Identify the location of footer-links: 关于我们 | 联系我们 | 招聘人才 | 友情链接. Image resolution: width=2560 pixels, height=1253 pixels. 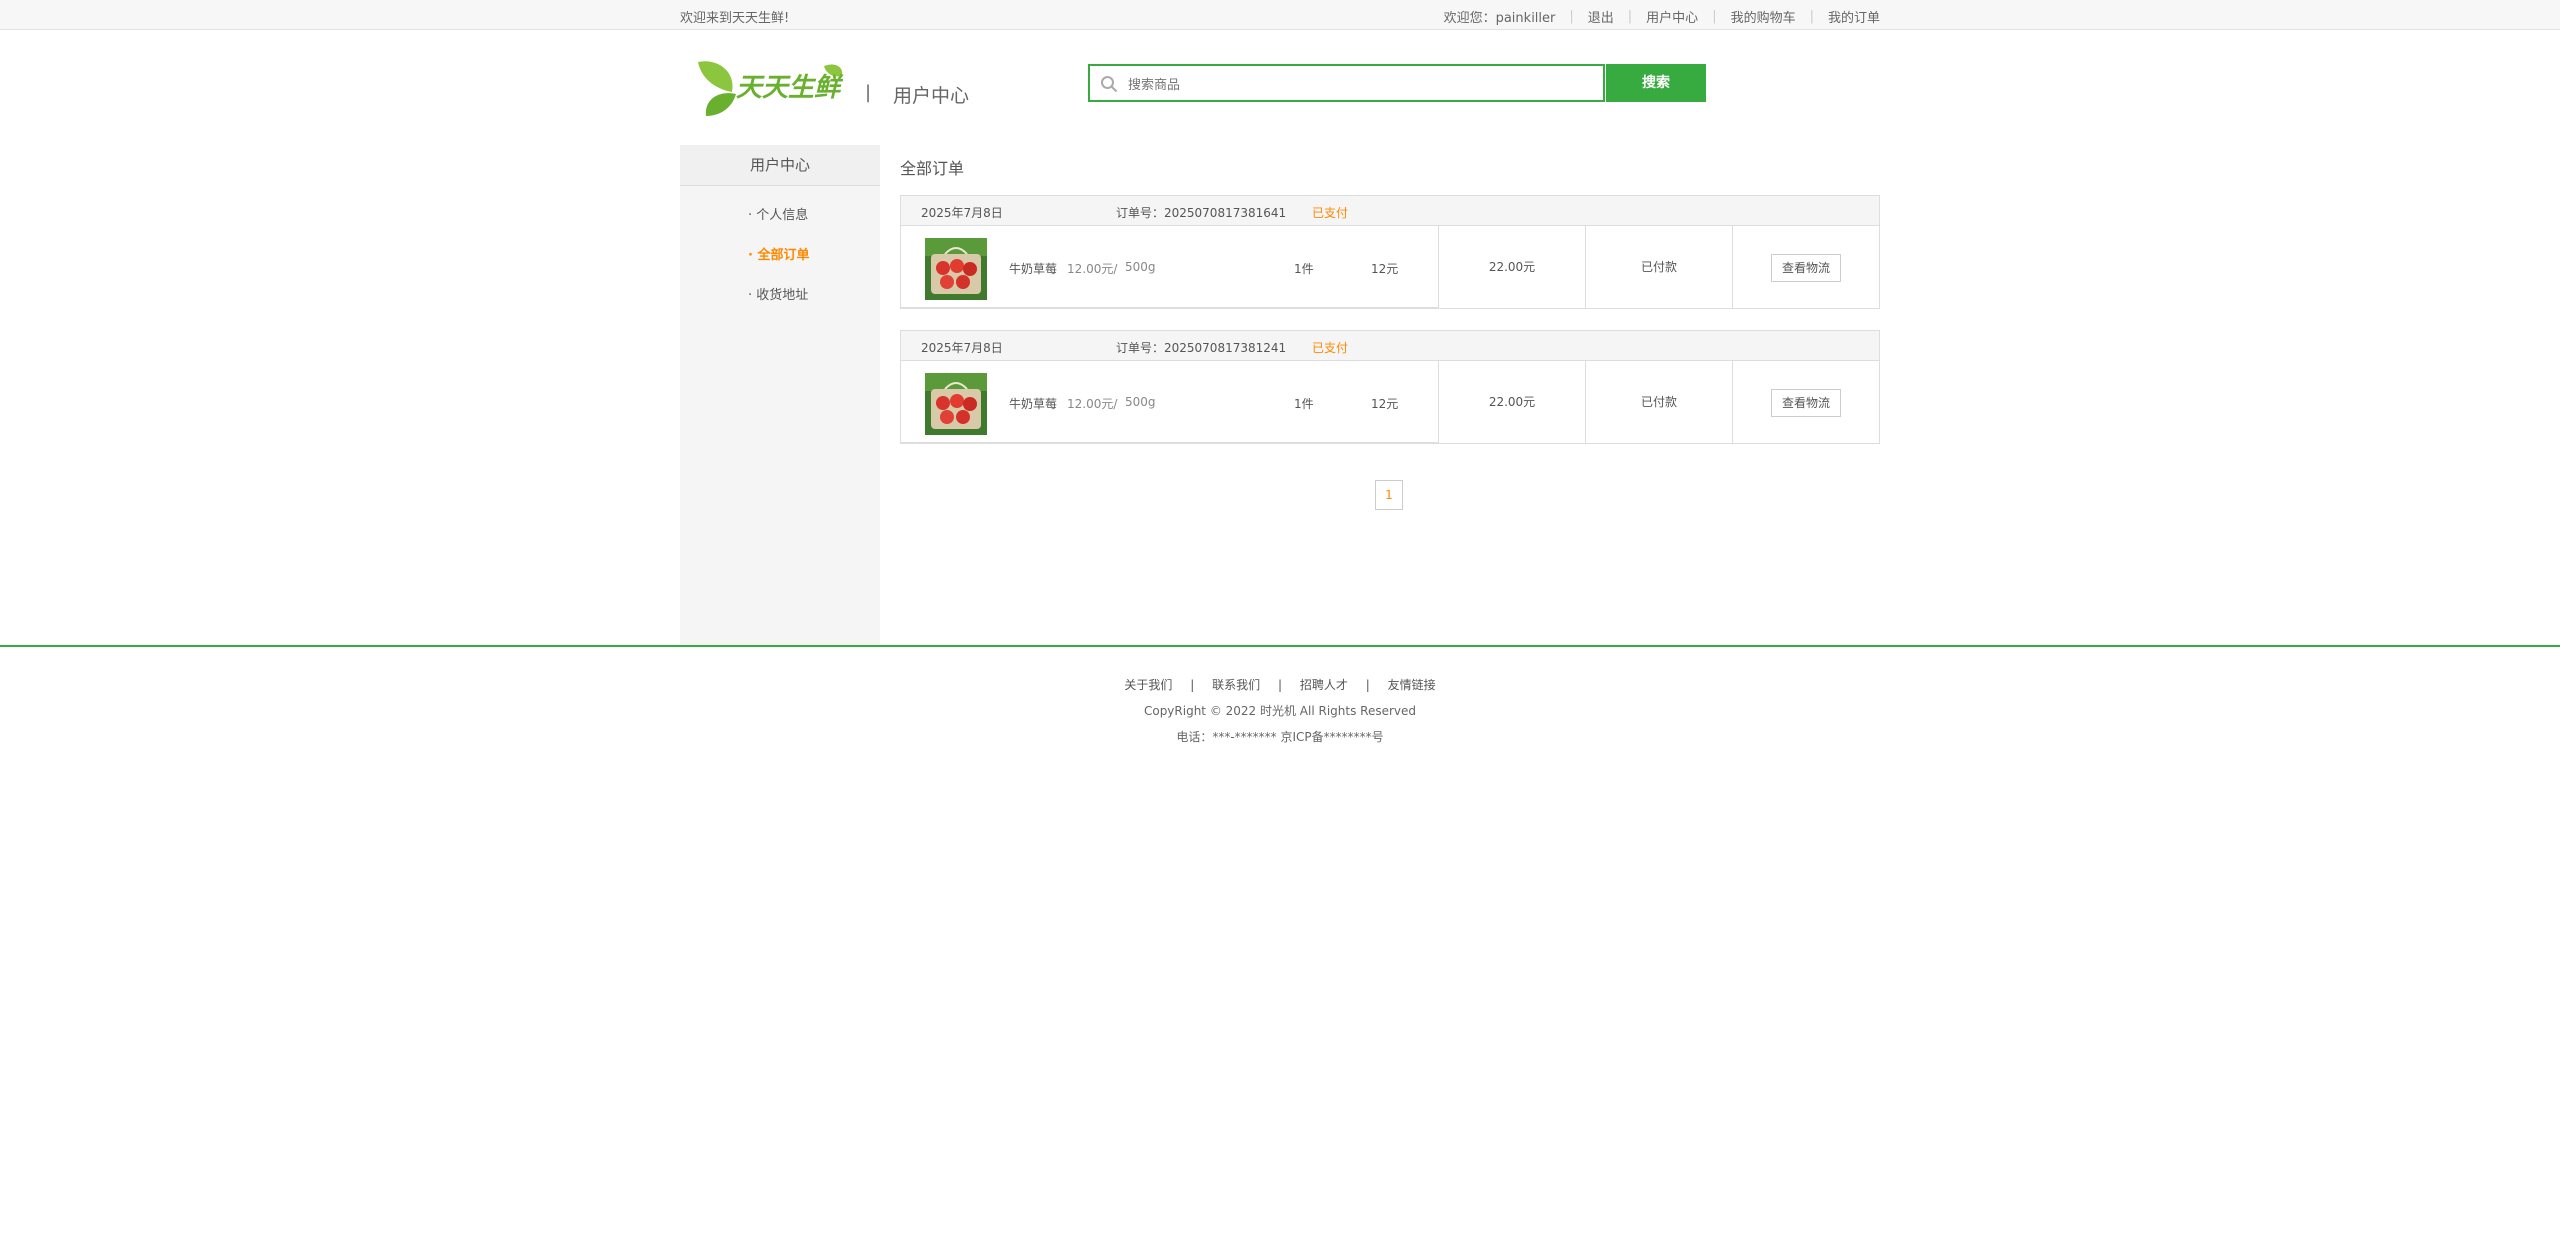
(1280, 685).